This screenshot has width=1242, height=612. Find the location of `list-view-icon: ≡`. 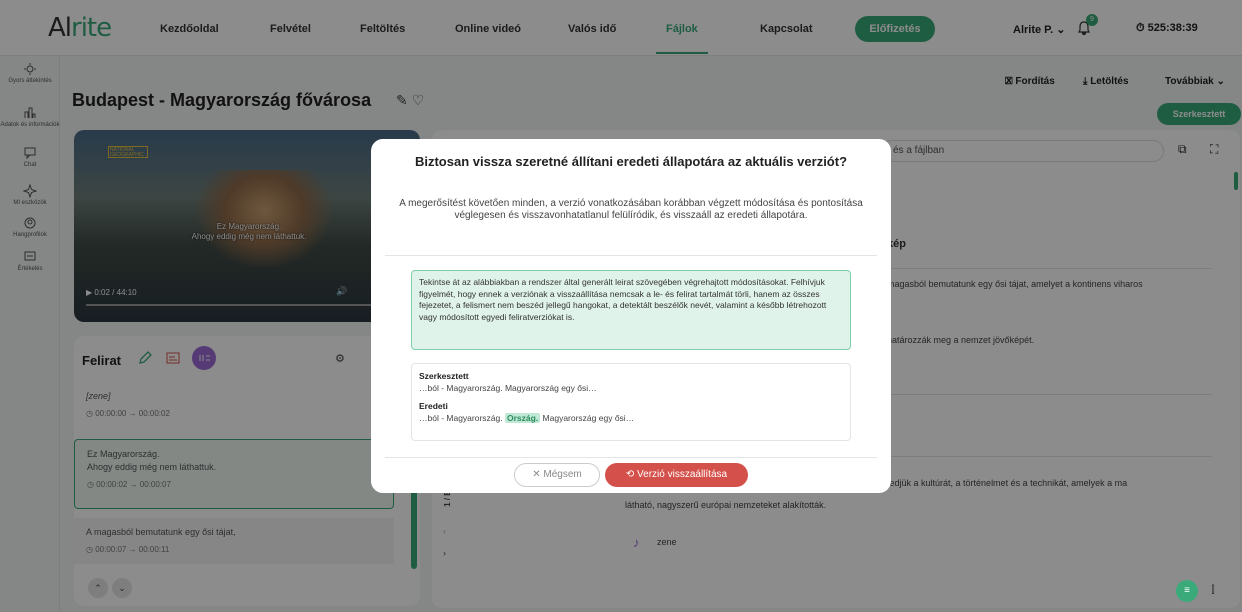

list-view-icon: ≡ is located at coordinates (1187, 591).